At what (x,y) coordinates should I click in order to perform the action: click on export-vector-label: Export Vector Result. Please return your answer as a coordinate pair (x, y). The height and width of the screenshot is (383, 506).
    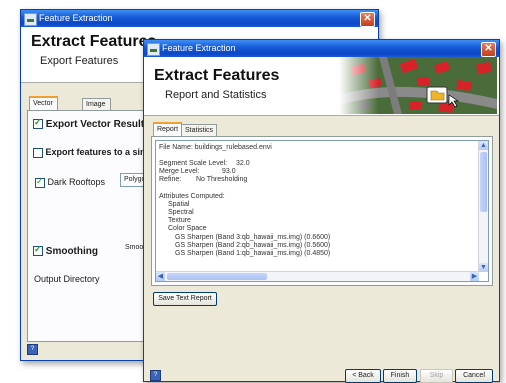
    Looking at the image, I should click on (95, 124).